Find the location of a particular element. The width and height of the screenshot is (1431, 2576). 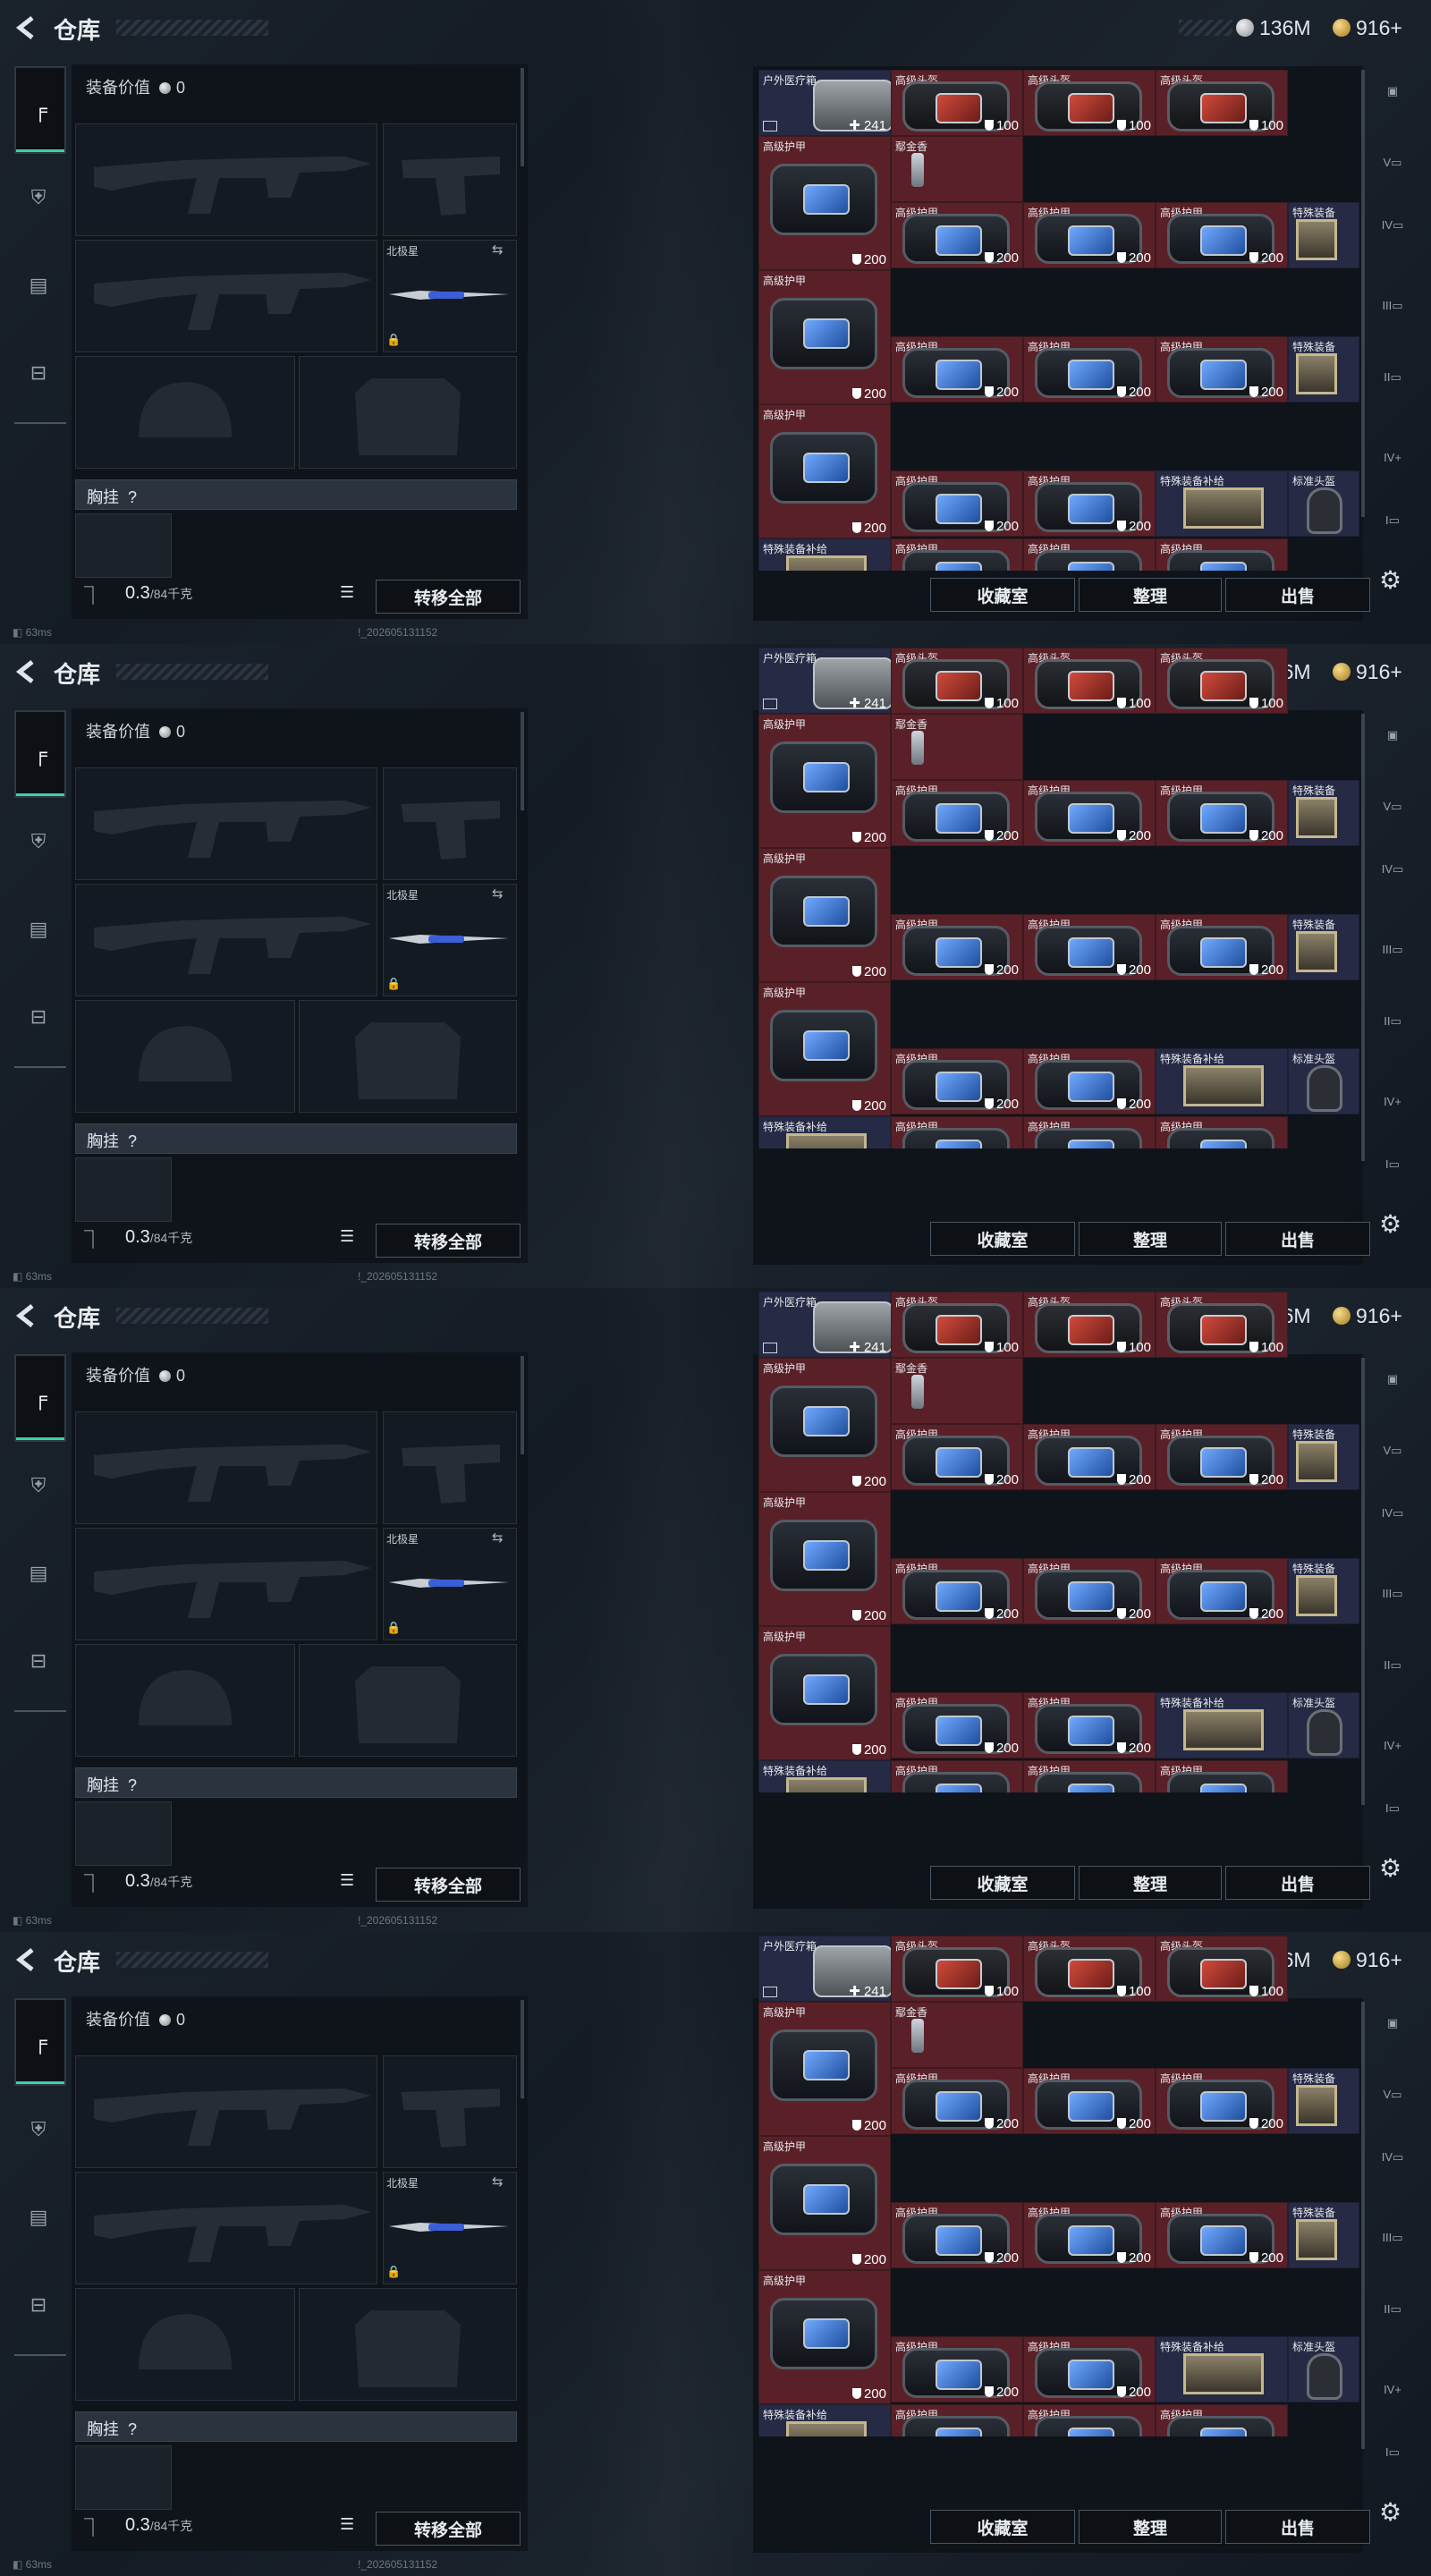

gear-icon: ⚙ is located at coordinates (1390, 2512).